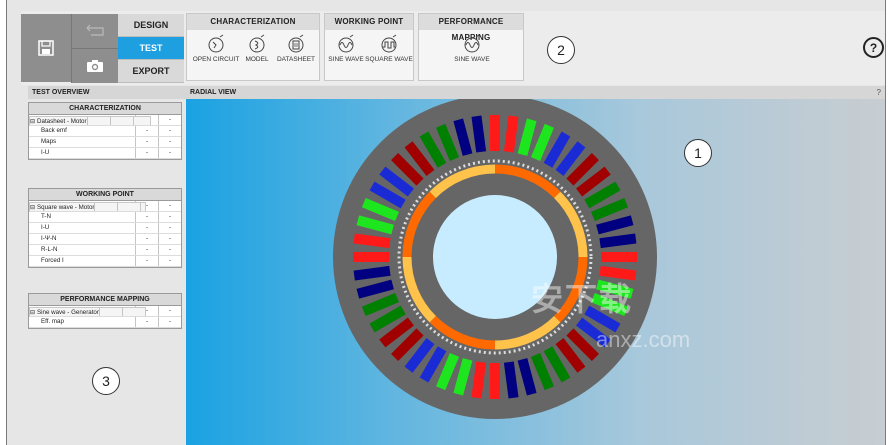  What do you see at coordinates (643, 339) in the screenshot?
I see `watermark-sub-text: anxz.com` at bounding box center [643, 339].